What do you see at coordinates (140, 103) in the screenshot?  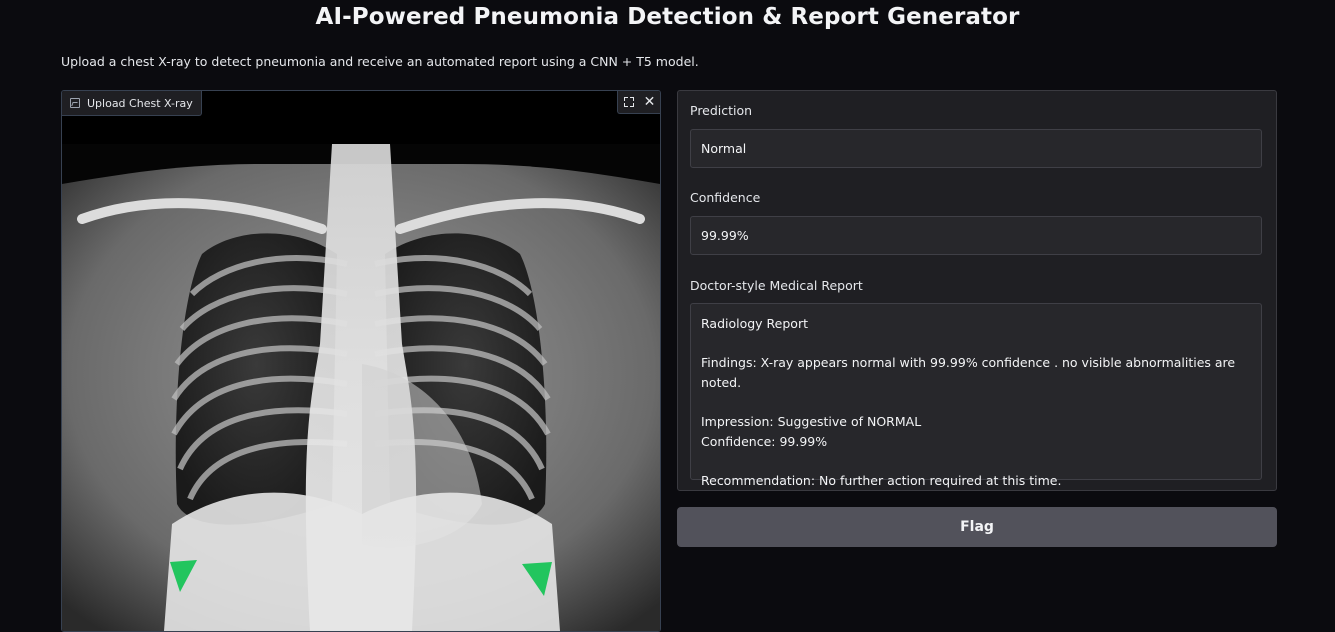 I see `image-input-label-text: Upload Chest X-ray` at bounding box center [140, 103].